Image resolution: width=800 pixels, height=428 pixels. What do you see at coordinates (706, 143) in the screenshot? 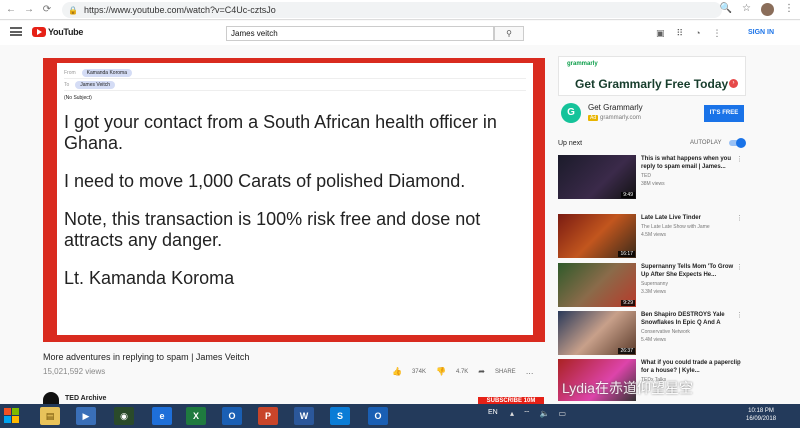
I see `autoplay-label: AUTOPLAY` at bounding box center [706, 143].